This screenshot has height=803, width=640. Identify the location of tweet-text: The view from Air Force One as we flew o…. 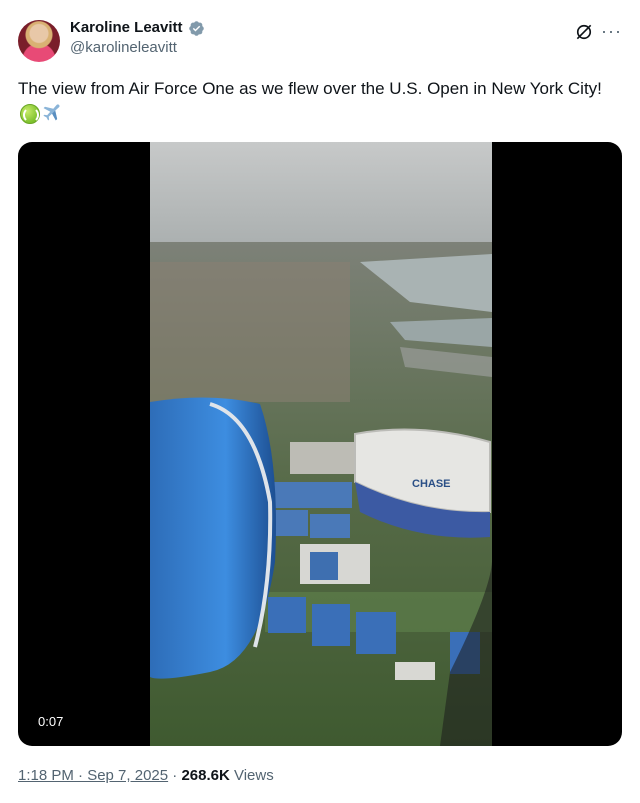
(320, 102).